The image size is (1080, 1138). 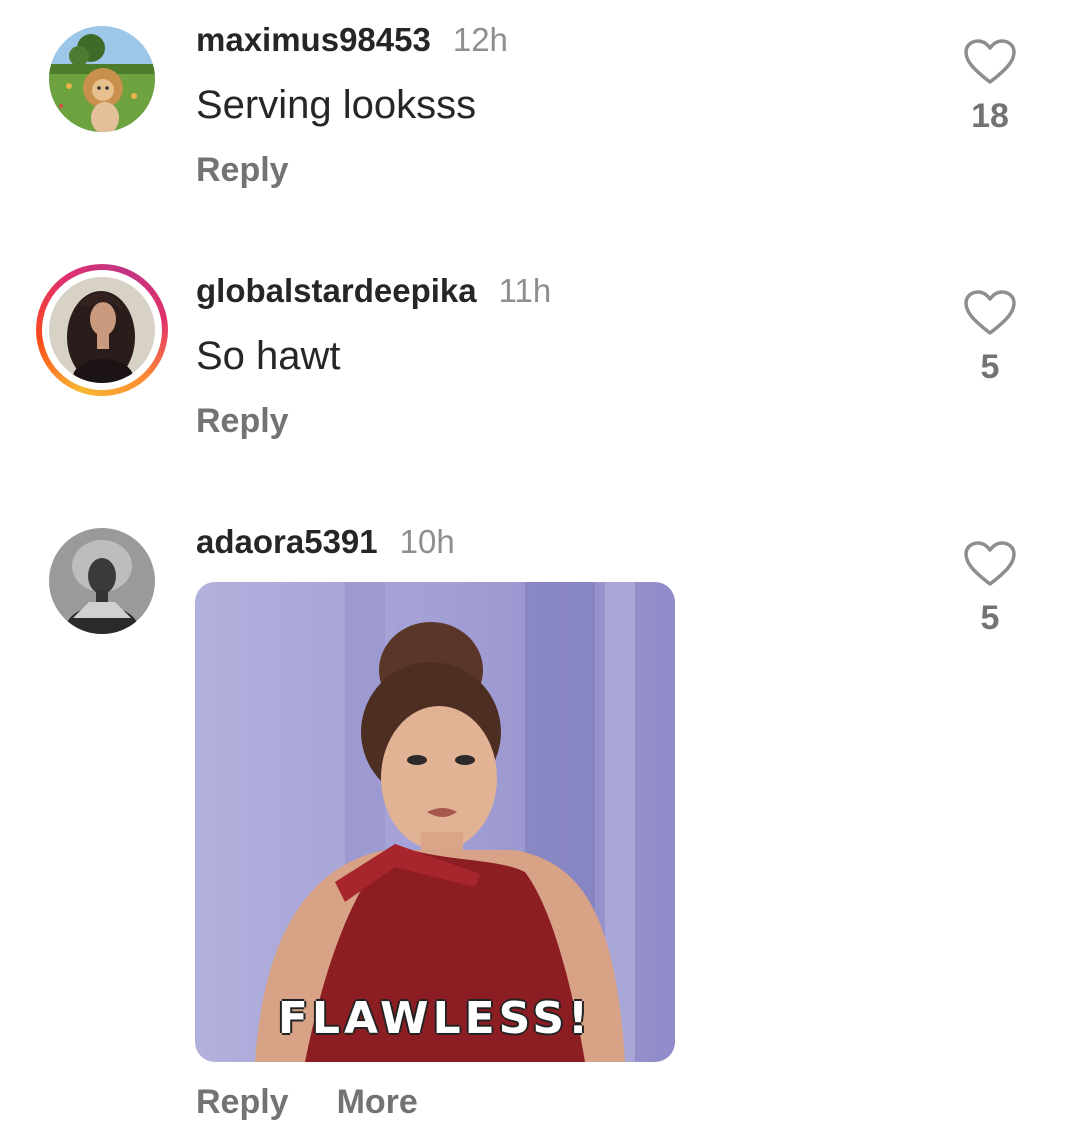 I want to click on like-control: 18, so click(x=990, y=87).